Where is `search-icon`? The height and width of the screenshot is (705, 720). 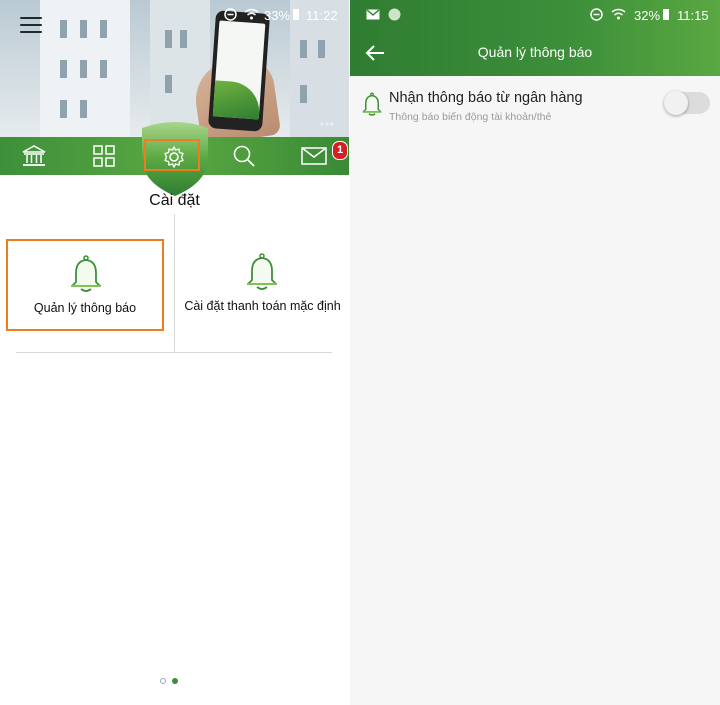
search-icon is located at coordinates (244, 156).